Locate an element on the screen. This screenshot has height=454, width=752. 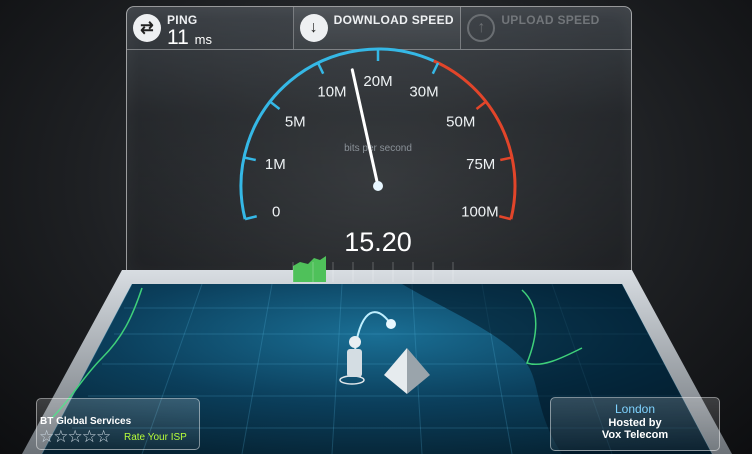
download-arrow-icon: ↓ is located at coordinates (313, 28).